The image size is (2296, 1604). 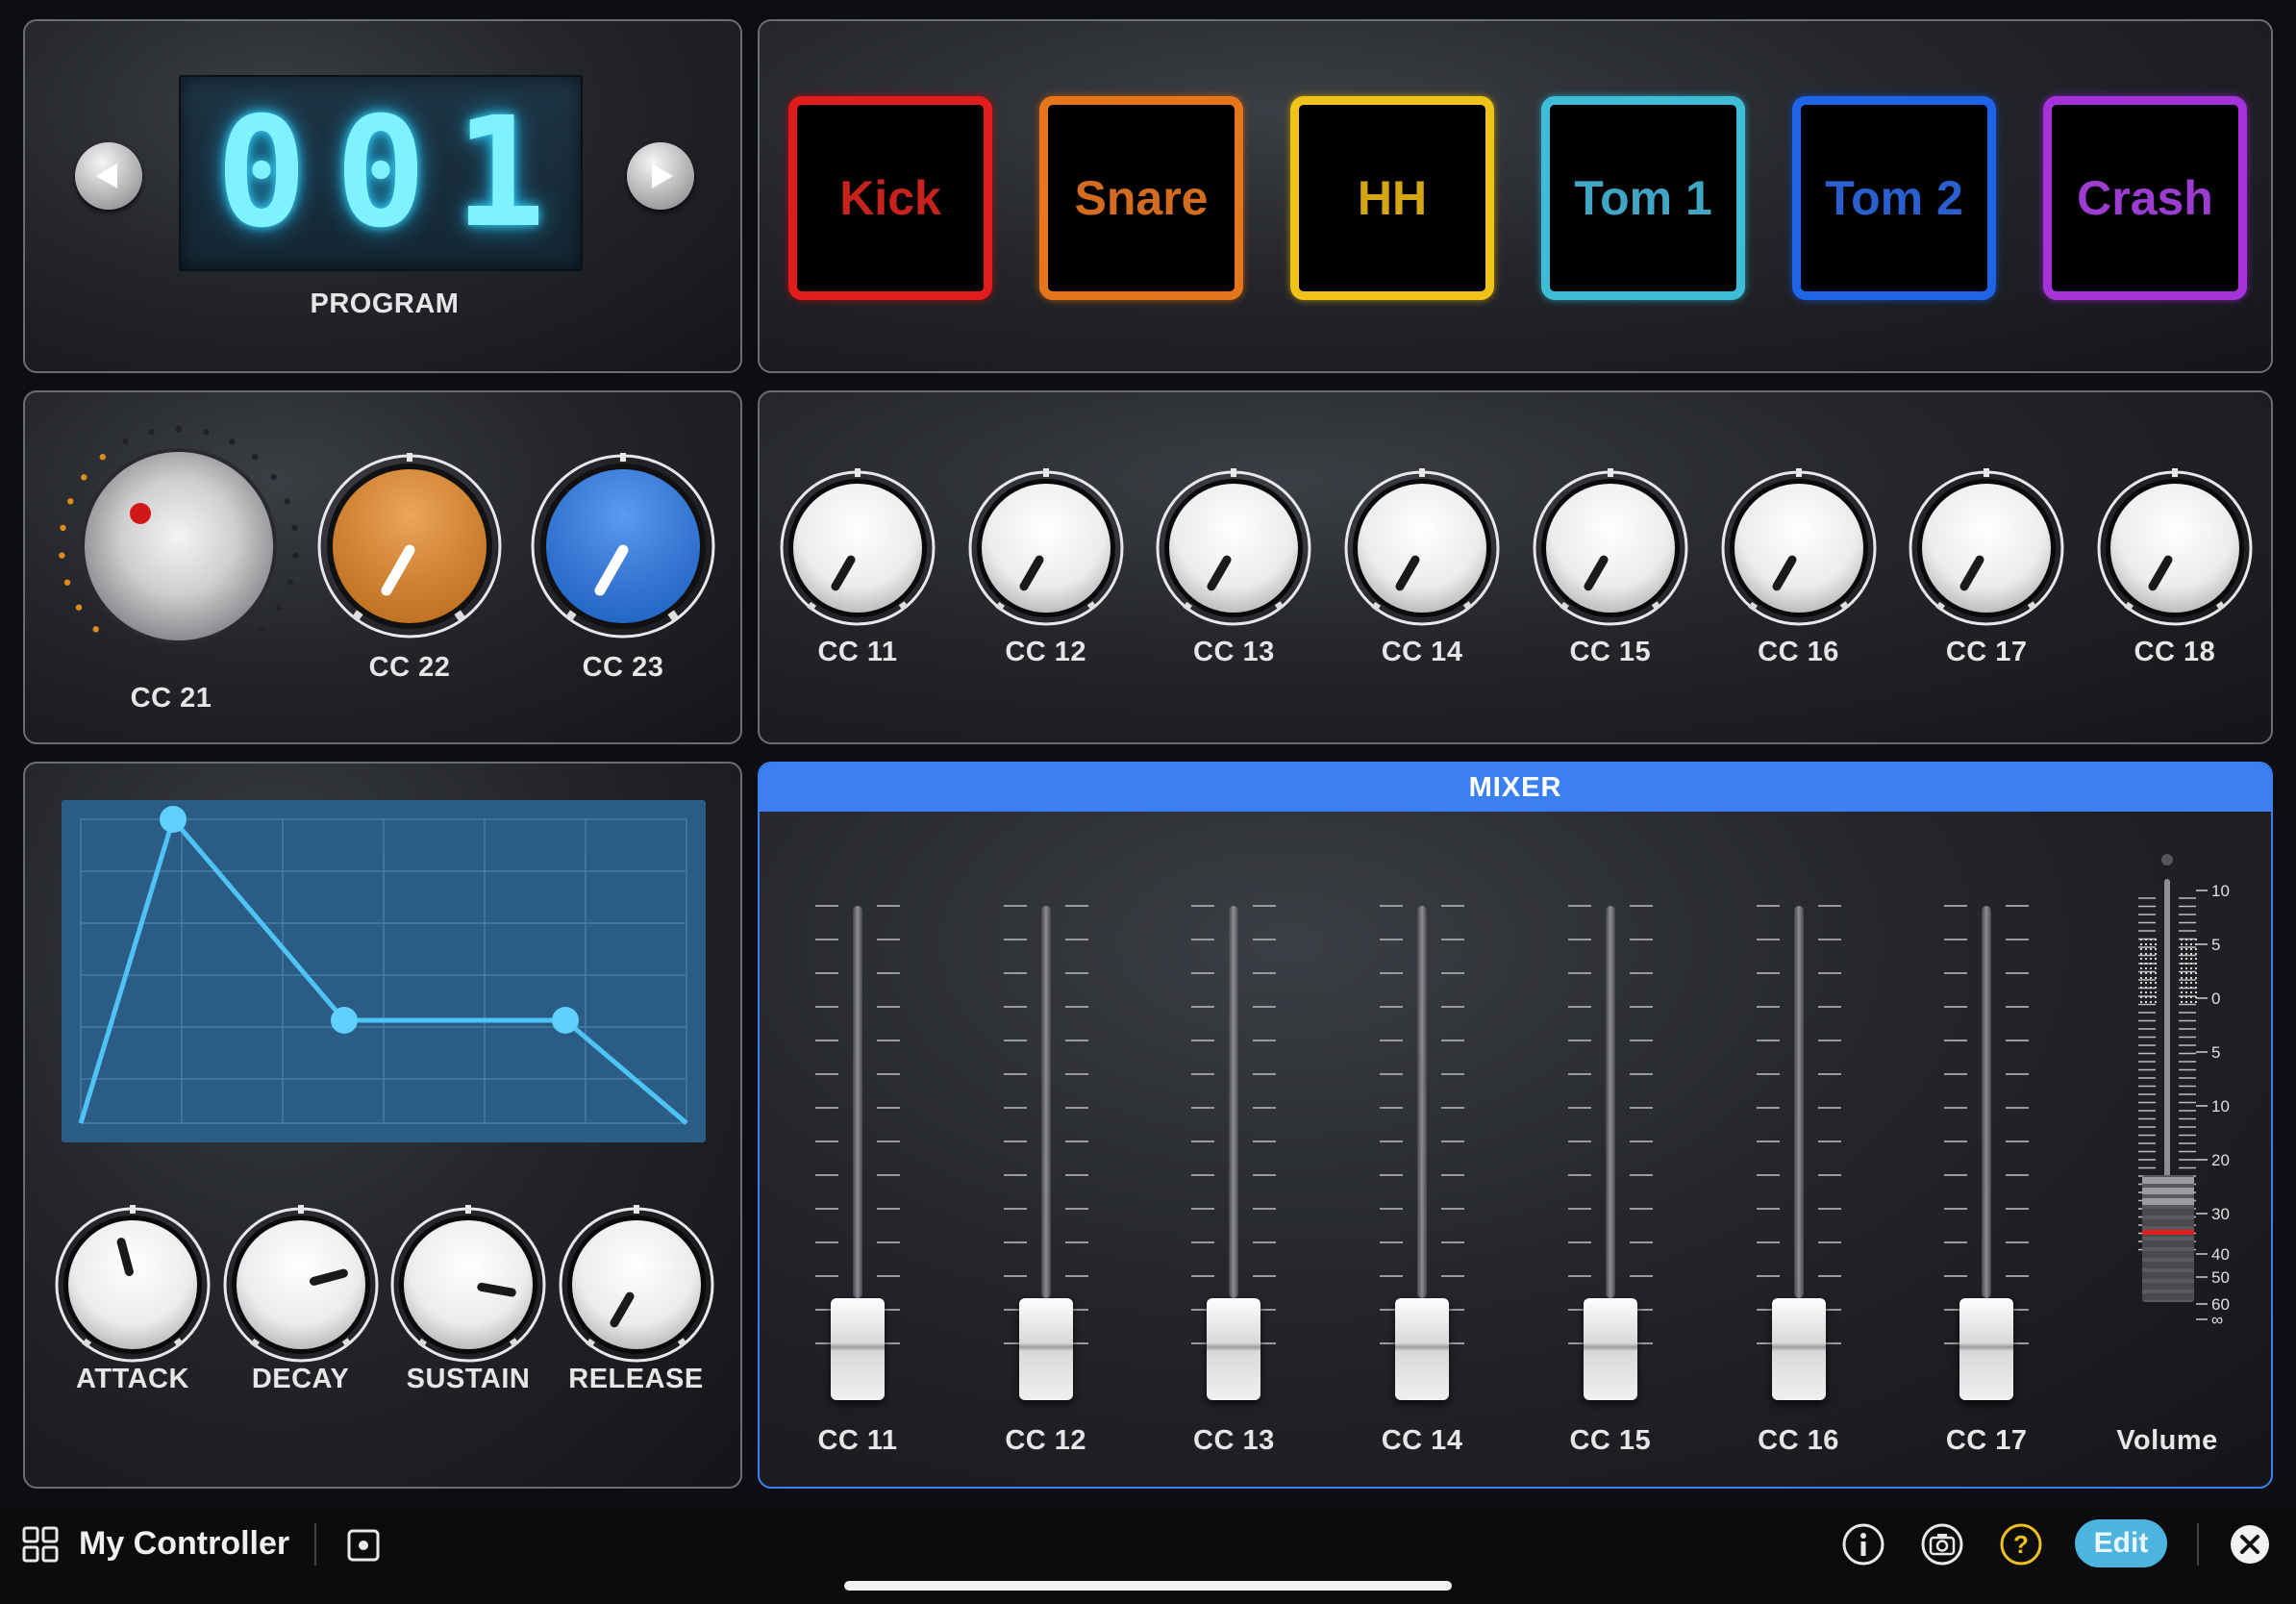 I want to click on help-icon: ?, so click(x=2021, y=1544).